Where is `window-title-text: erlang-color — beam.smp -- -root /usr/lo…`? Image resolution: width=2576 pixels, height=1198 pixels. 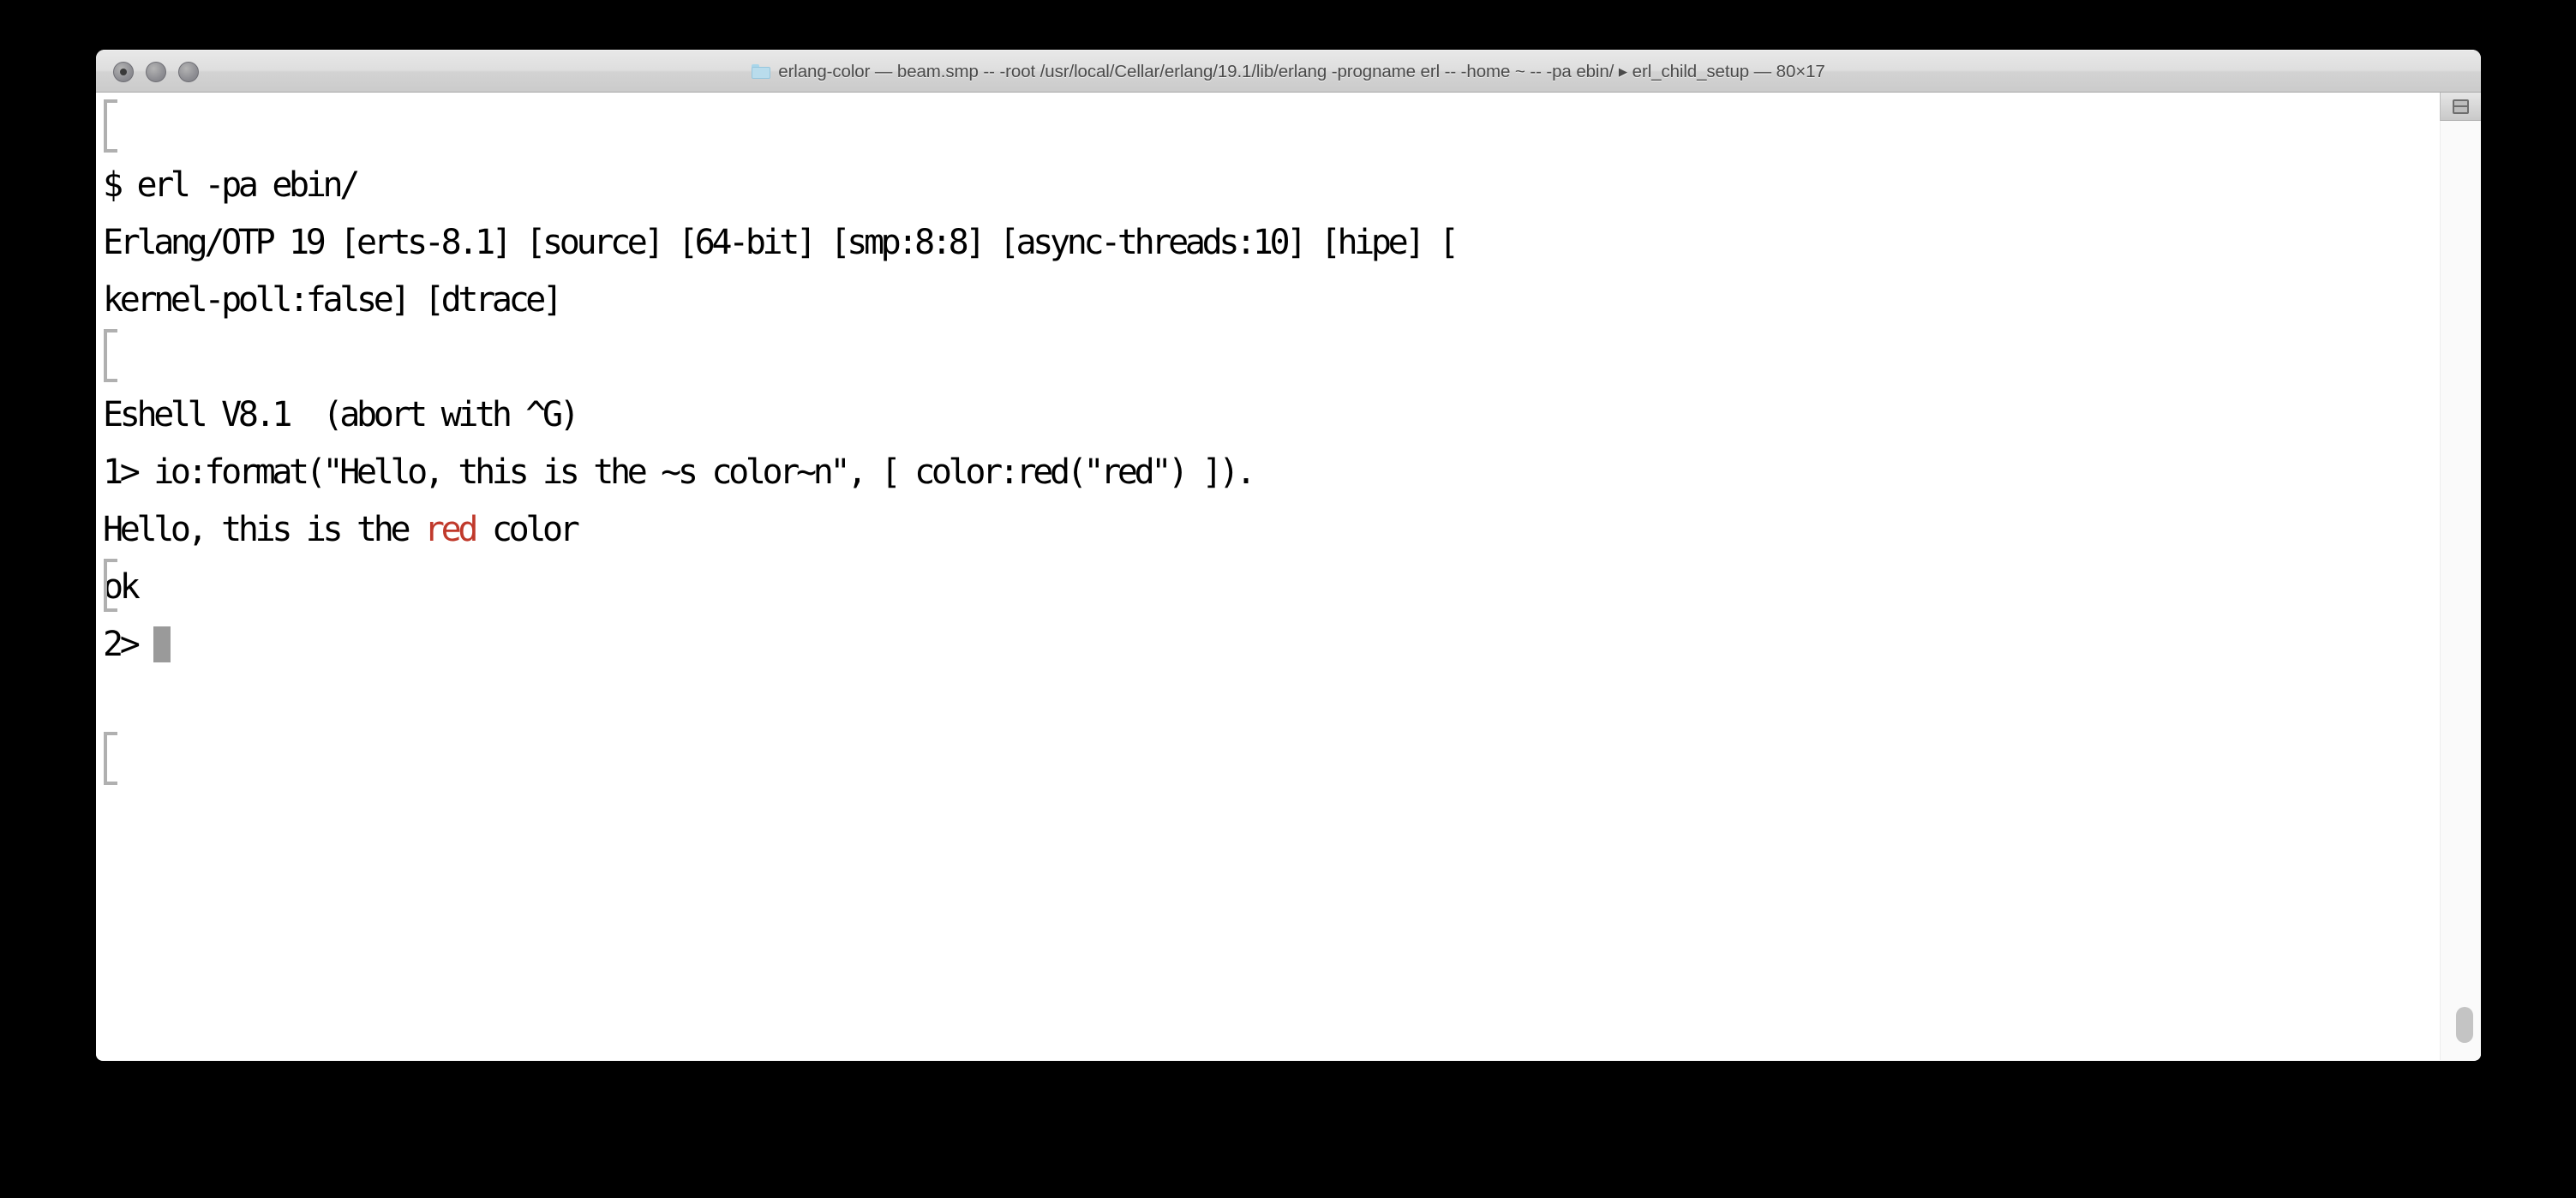
window-title-text: erlang-color — beam.smp -- -root /usr/lo… is located at coordinates (1301, 71).